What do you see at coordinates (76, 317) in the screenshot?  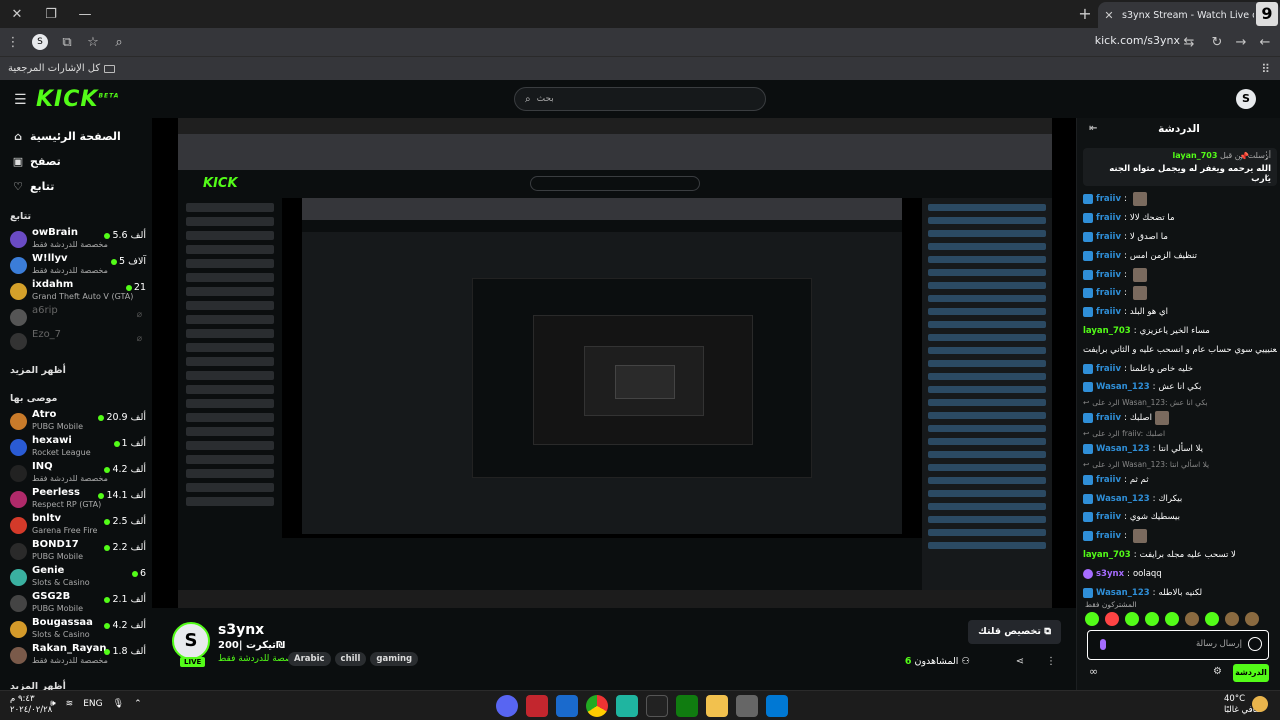 I see `following-channel: a6rip ⌀` at bounding box center [76, 317].